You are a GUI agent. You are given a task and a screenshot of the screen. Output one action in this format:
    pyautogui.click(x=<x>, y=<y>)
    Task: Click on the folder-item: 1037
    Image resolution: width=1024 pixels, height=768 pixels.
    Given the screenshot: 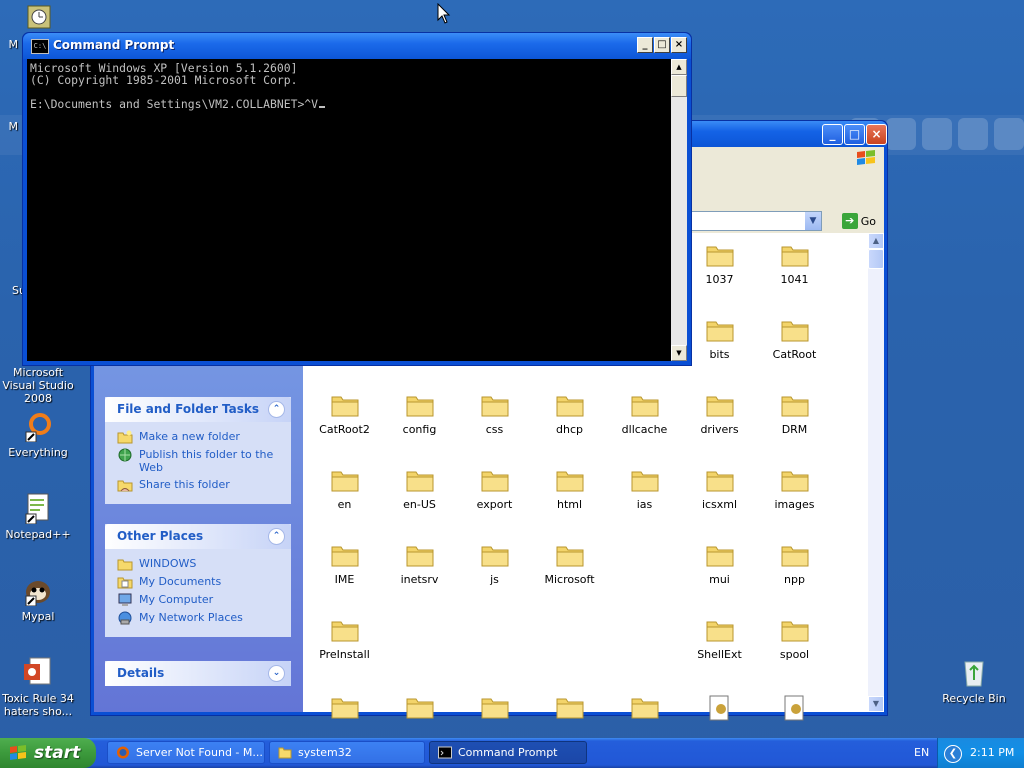 What is the action you would take?
    pyautogui.click(x=719, y=264)
    